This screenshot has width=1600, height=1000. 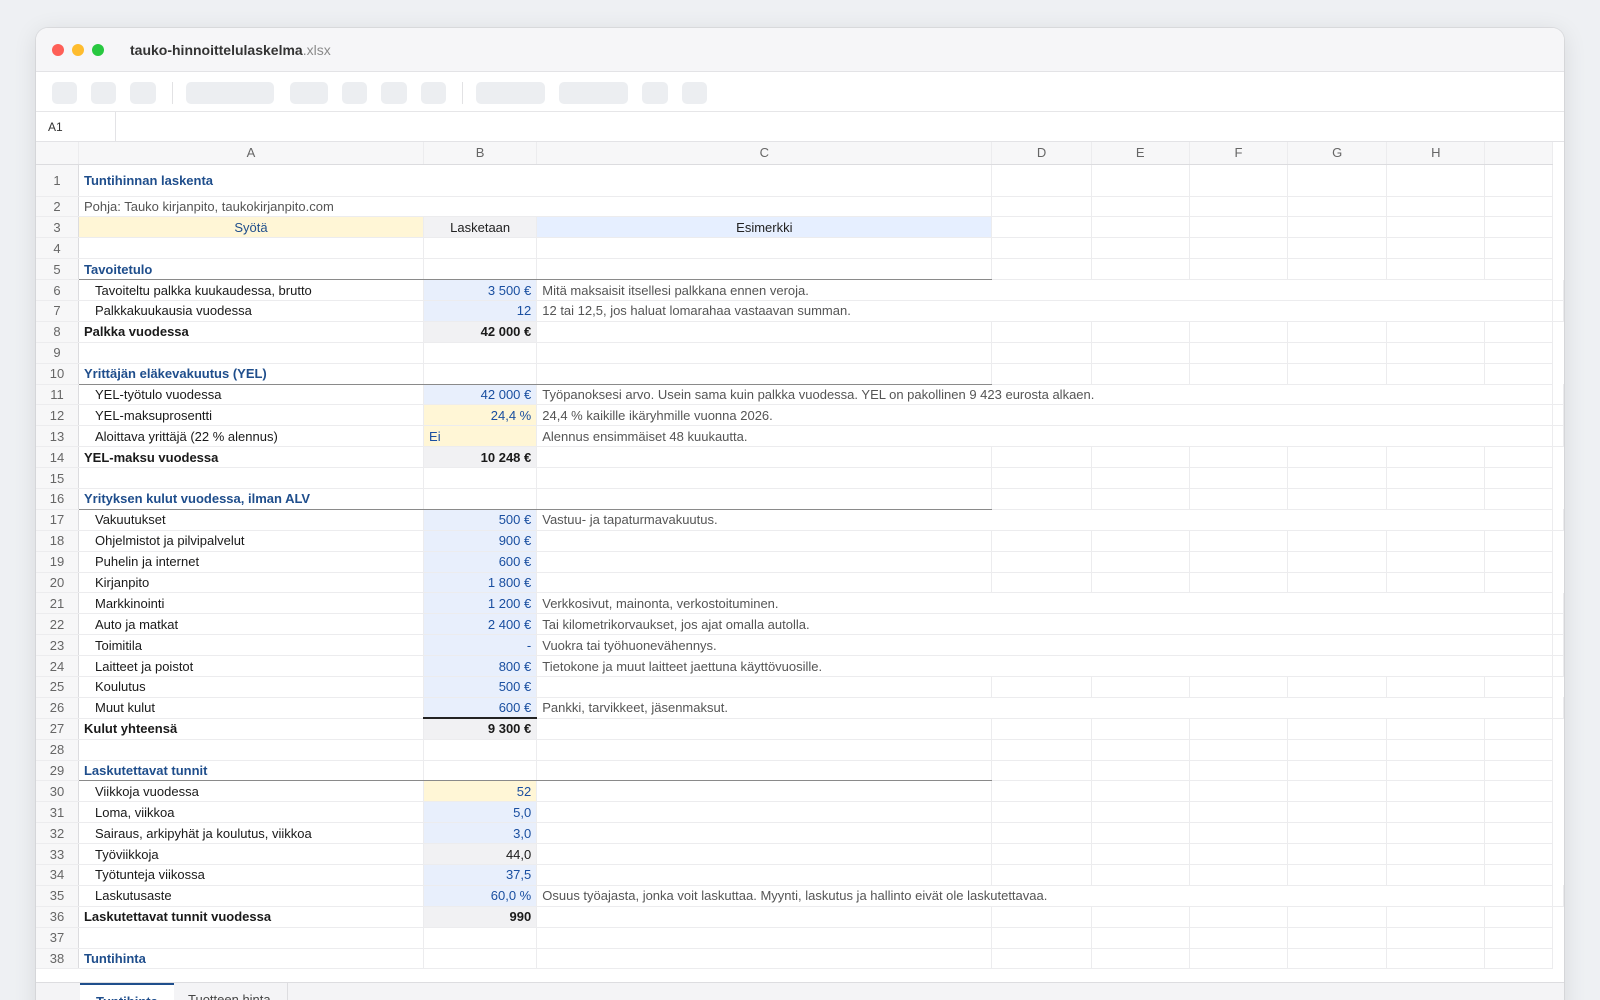 I want to click on column-header-a: A, so click(x=251, y=153).